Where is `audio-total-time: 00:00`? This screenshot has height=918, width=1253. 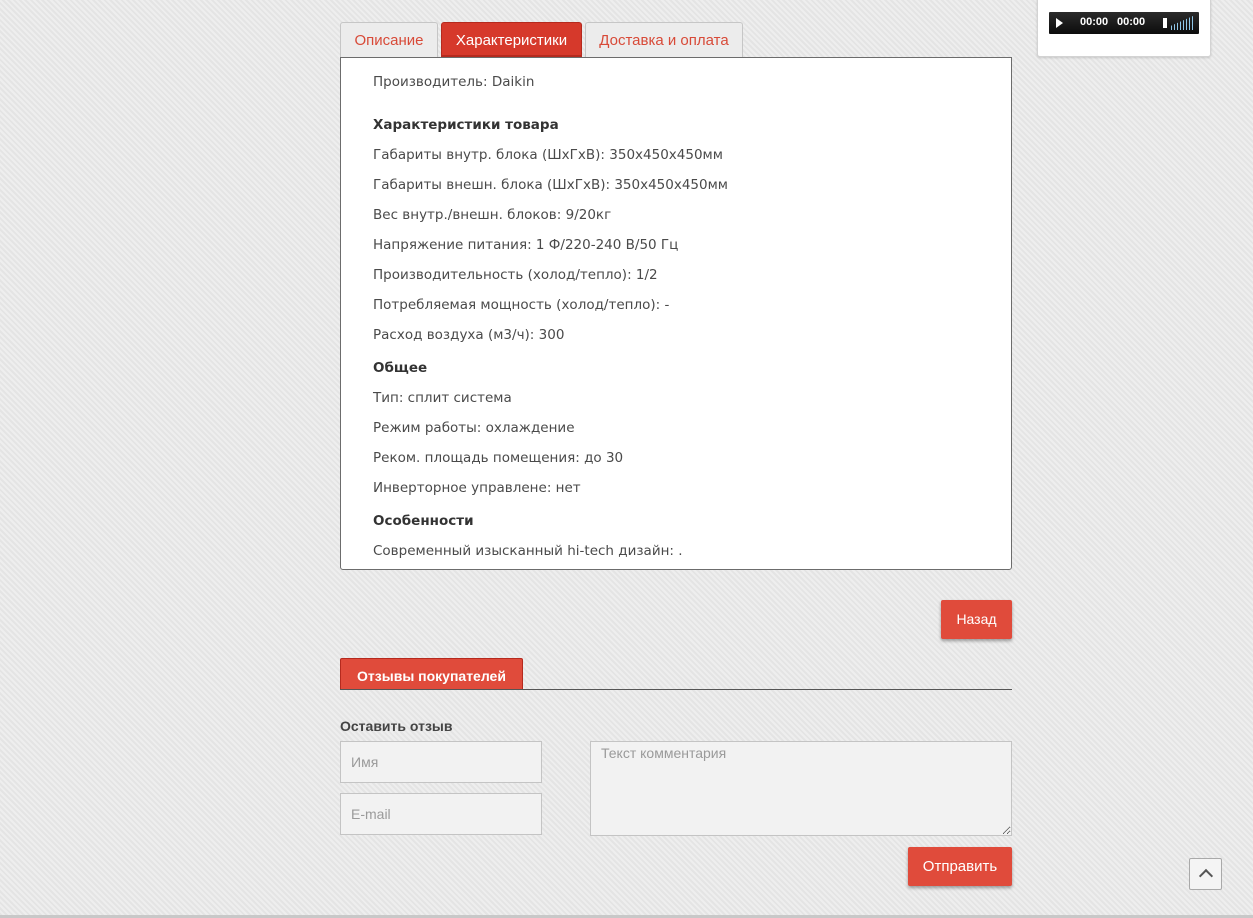 audio-total-time: 00:00 is located at coordinates (1131, 22).